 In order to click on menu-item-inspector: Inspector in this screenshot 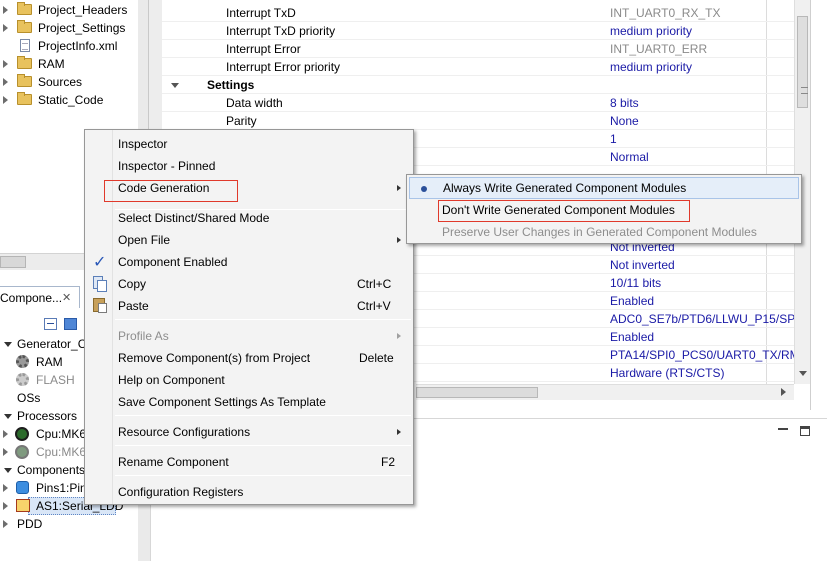, I will do `click(249, 144)`.